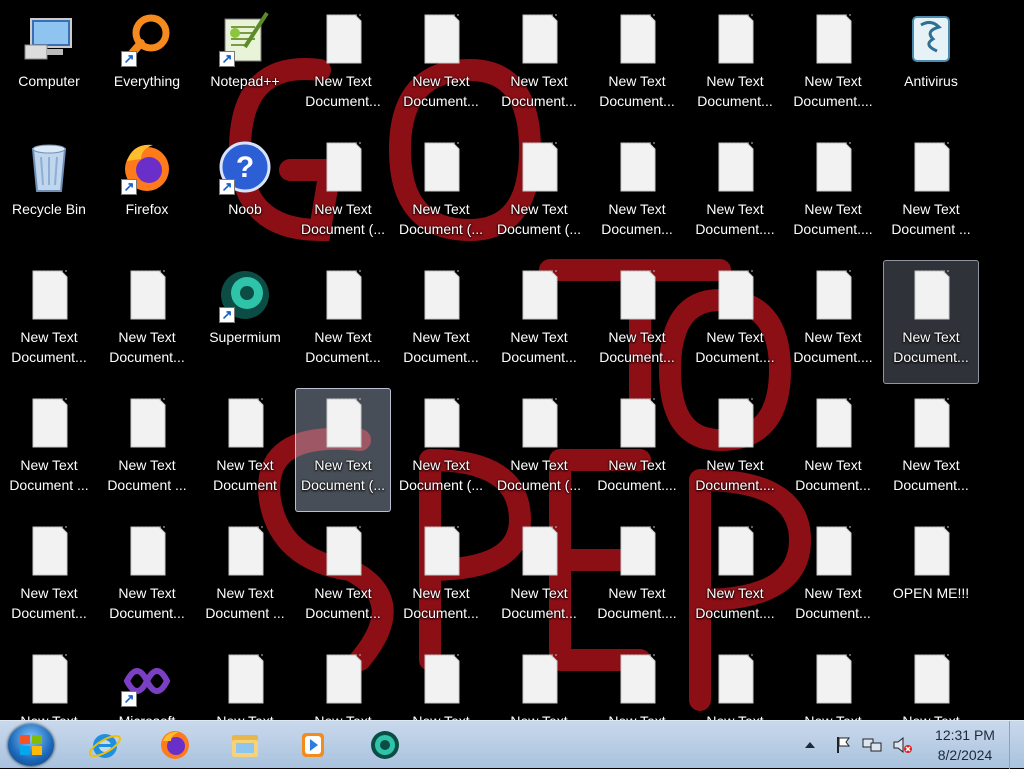  I want to click on windows-logo-icon, so click(31, 745).